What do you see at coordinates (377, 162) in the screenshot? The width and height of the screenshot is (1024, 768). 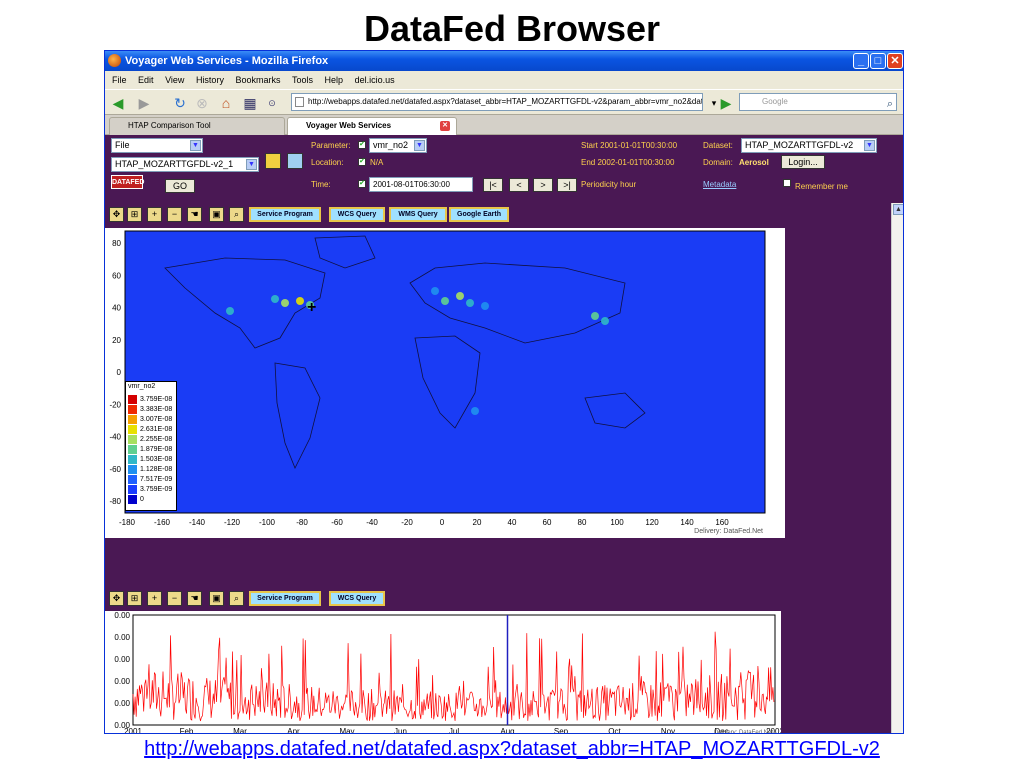 I see `location-value: N/A` at bounding box center [377, 162].